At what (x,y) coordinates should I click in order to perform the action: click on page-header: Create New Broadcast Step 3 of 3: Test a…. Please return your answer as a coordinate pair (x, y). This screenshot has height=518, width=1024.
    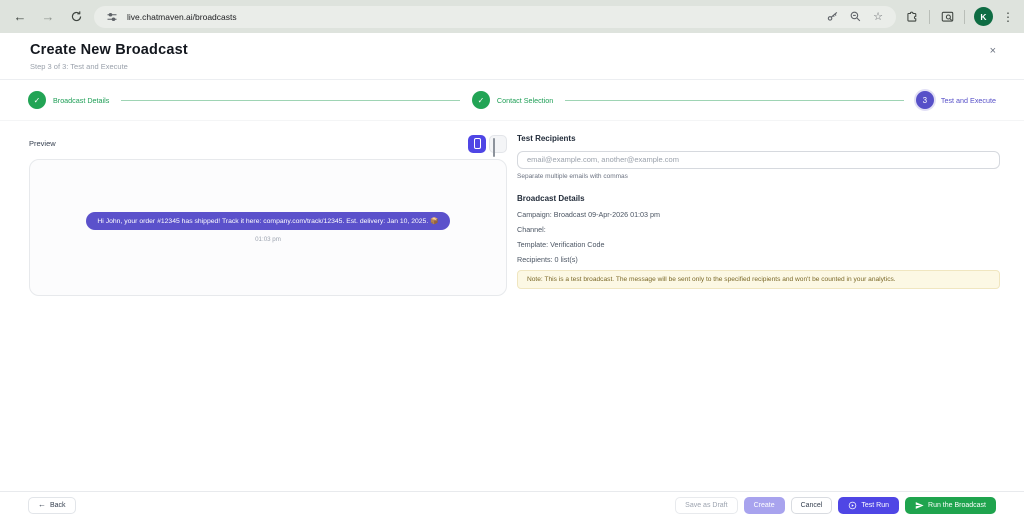
    Looking at the image, I should click on (512, 56).